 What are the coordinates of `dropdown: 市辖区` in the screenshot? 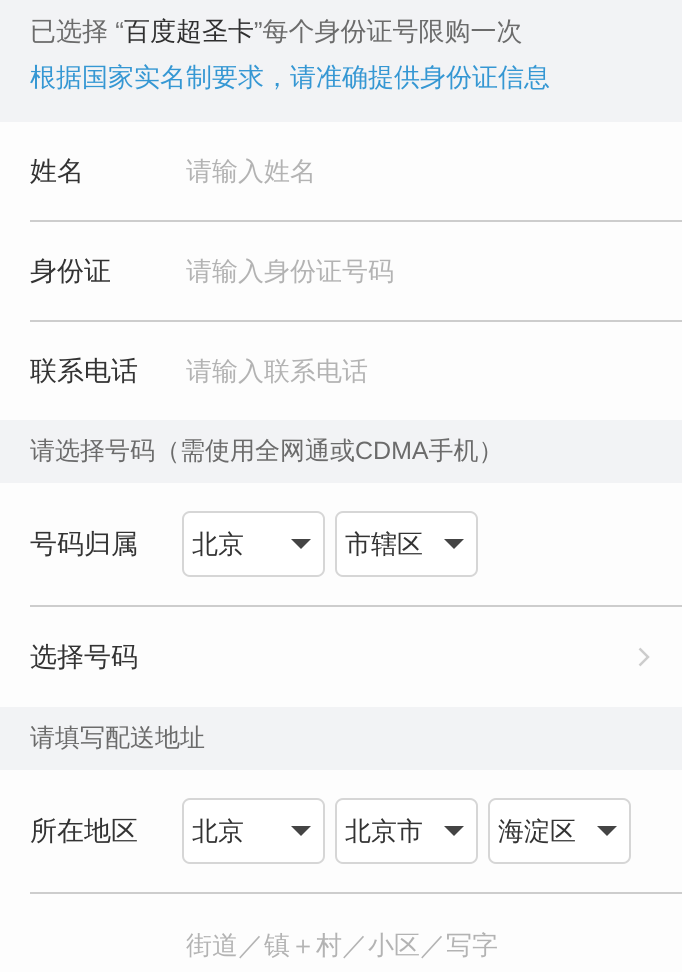 It's located at (406, 544).